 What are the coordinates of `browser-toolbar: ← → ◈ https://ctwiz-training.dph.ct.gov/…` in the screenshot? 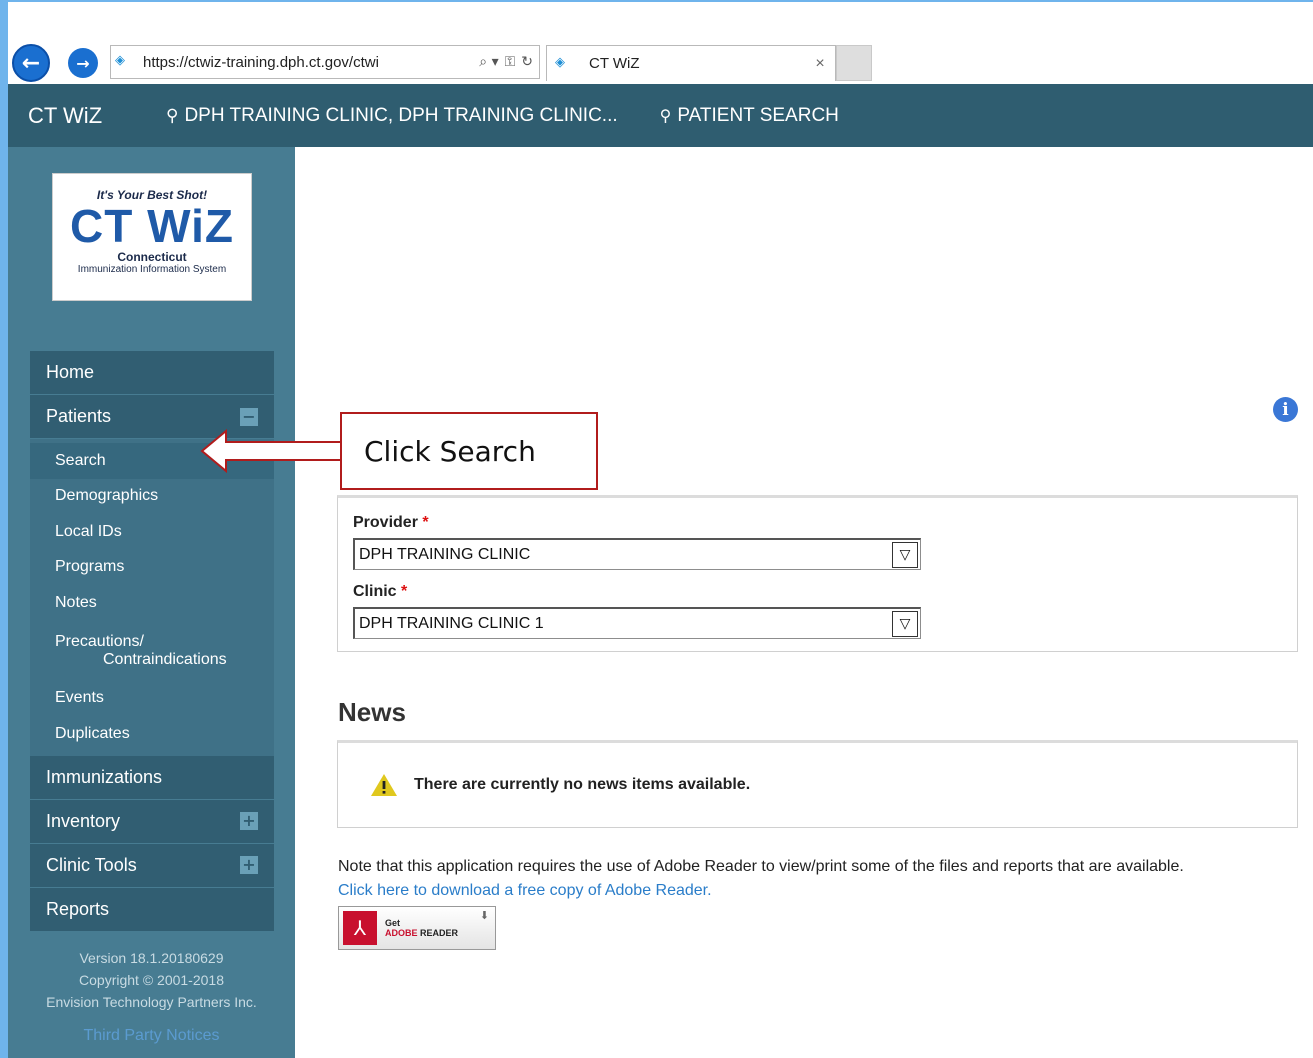 It's located at (660, 43).